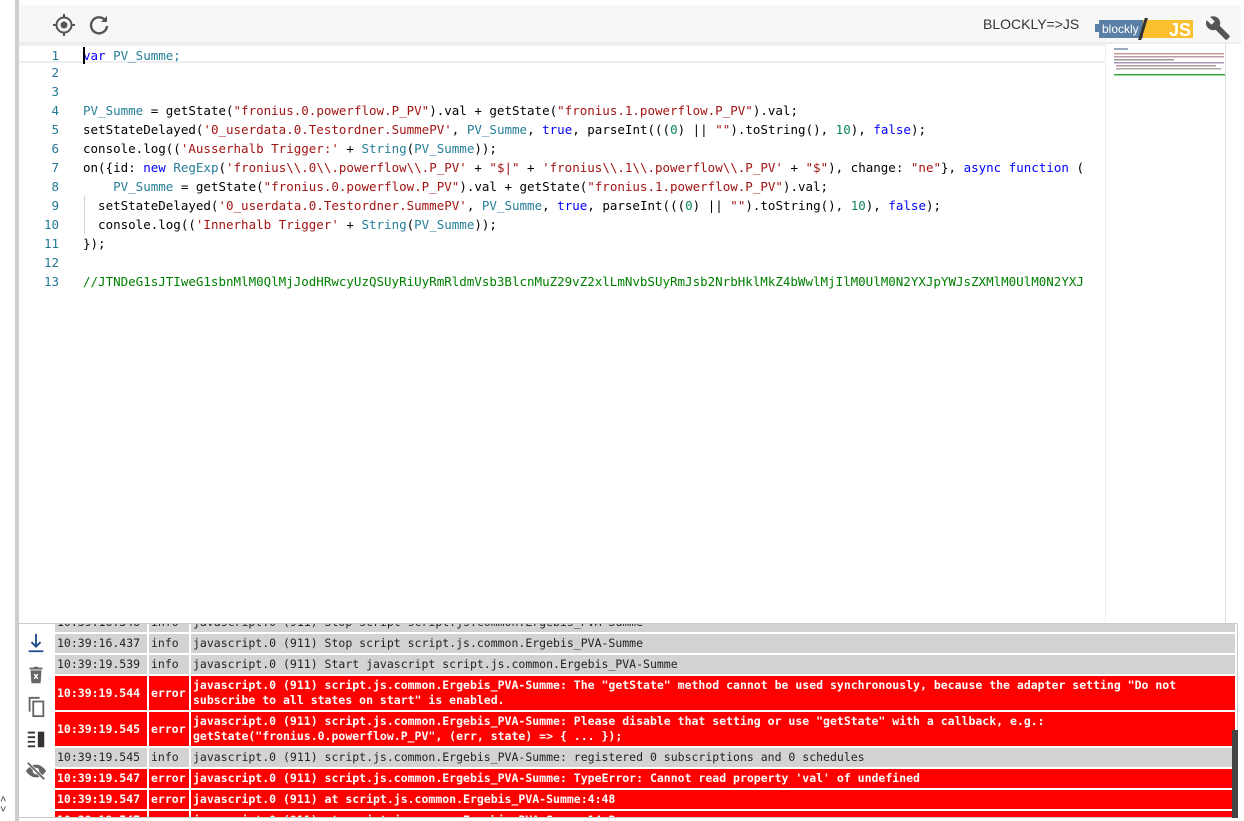 The height and width of the screenshot is (821, 1244). What do you see at coordinates (37, 720) in the screenshot?
I see `log-toolbar` at bounding box center [37, 720].